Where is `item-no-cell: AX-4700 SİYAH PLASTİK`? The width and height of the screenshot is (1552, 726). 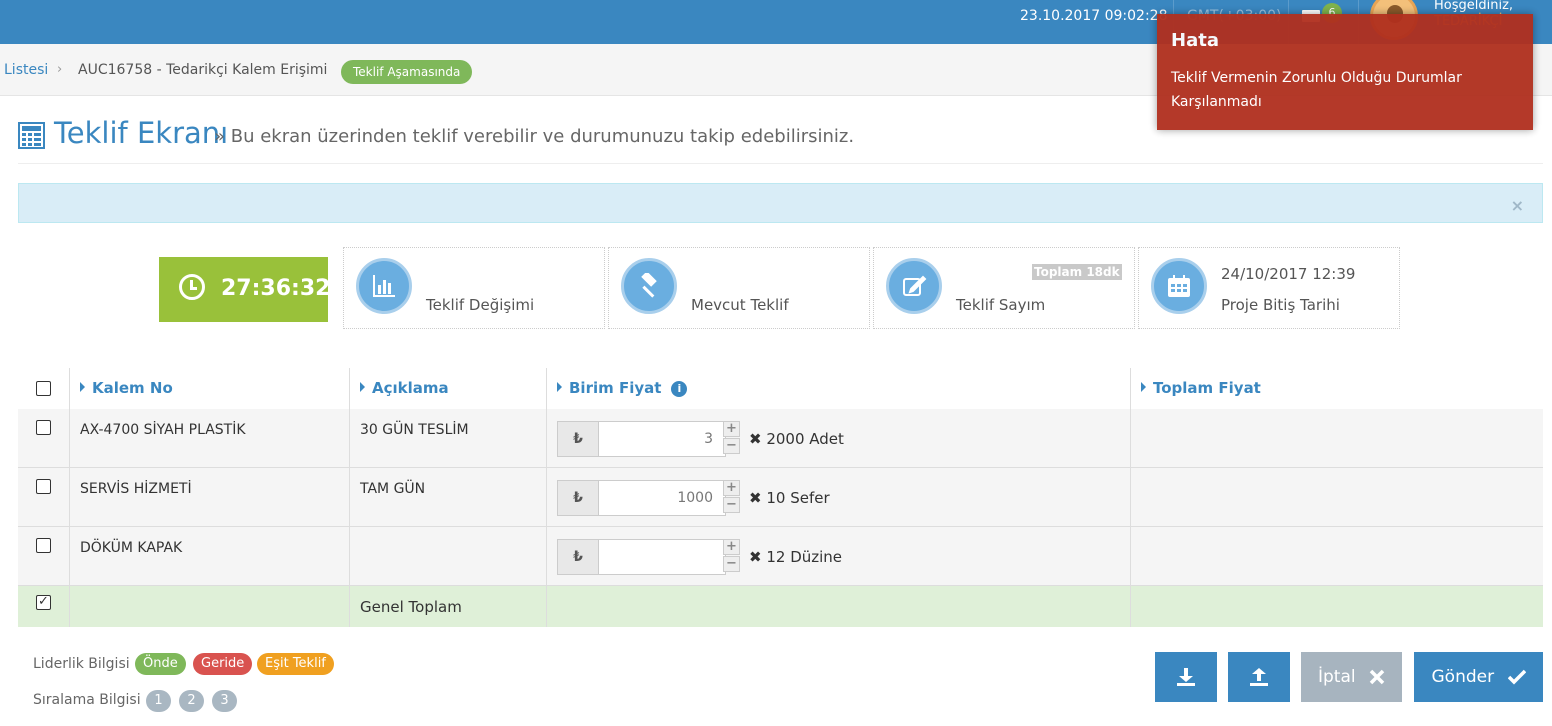 item-no-cell: AX-4700 SİYAH PLASTİK is located at coordinates (209, 438).